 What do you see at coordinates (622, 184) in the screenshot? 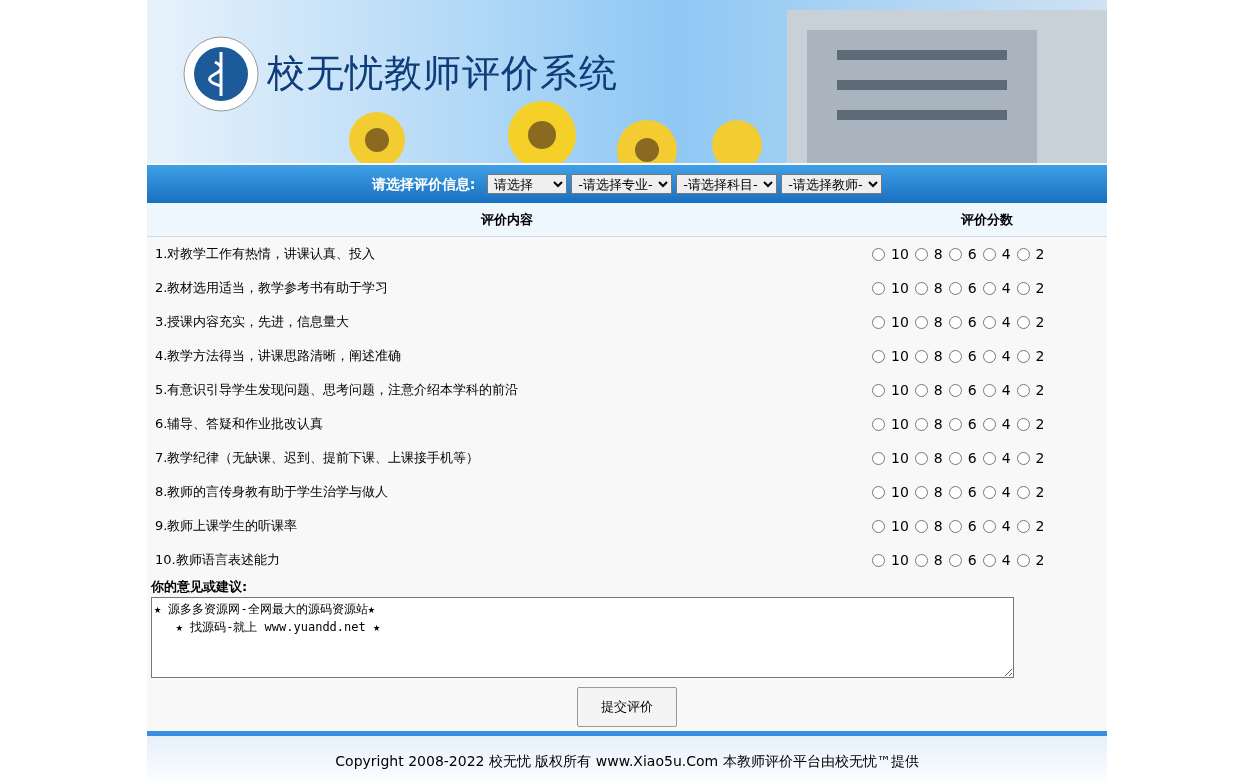
I see `dropdown: -请选择专业-` at bounding box center [622, 184].